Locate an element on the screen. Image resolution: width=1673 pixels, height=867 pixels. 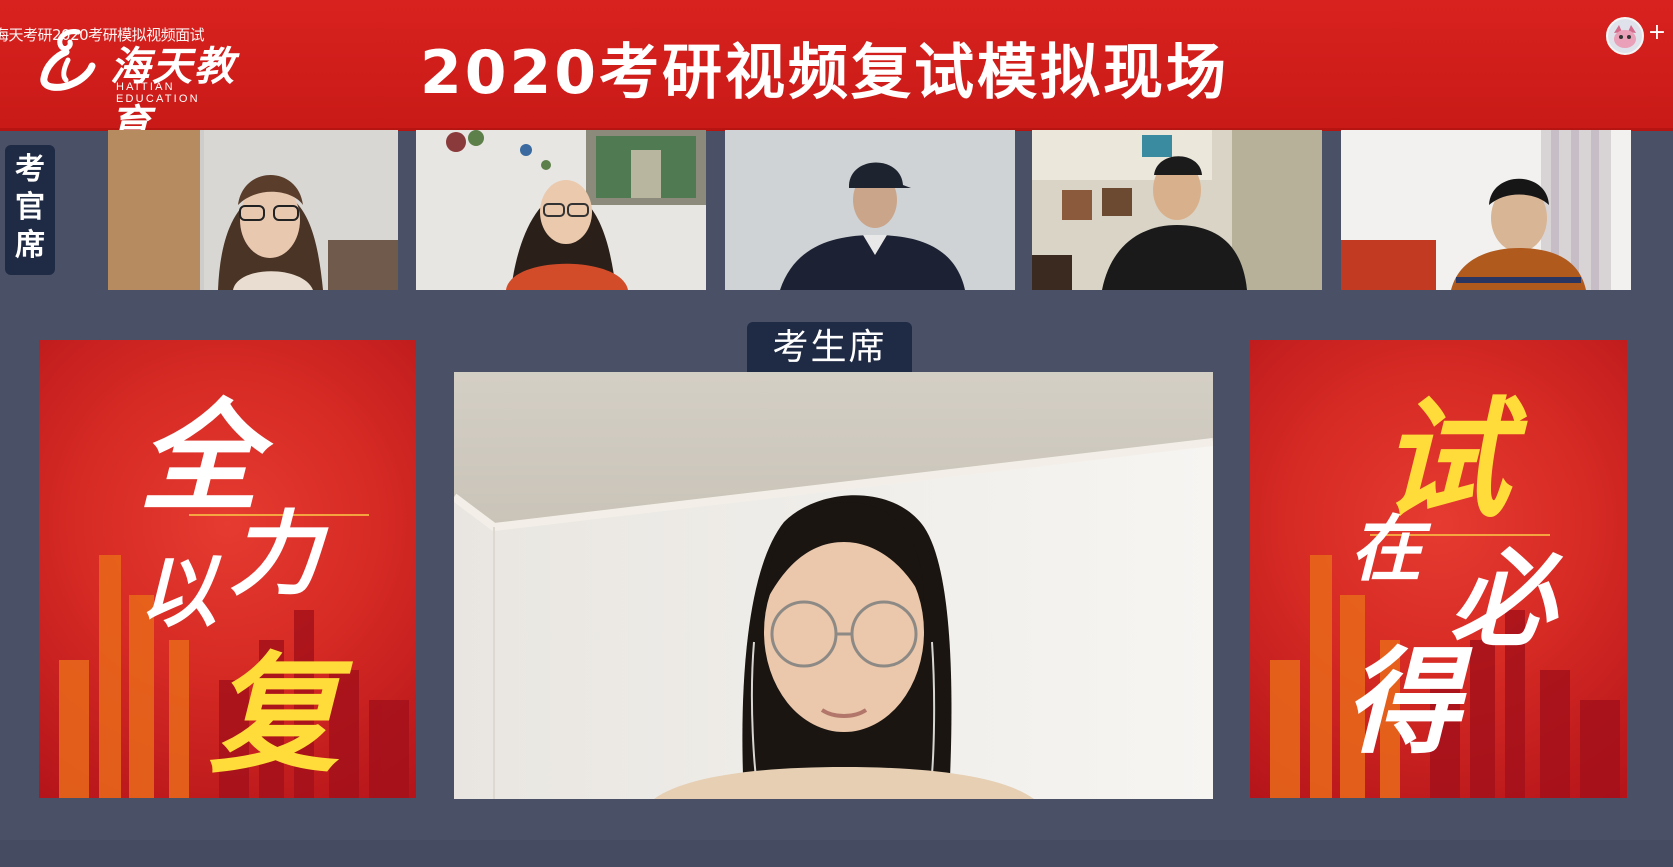
motivation-poster-right: 试 在 必 得 is located at coordinates (1438, 569).